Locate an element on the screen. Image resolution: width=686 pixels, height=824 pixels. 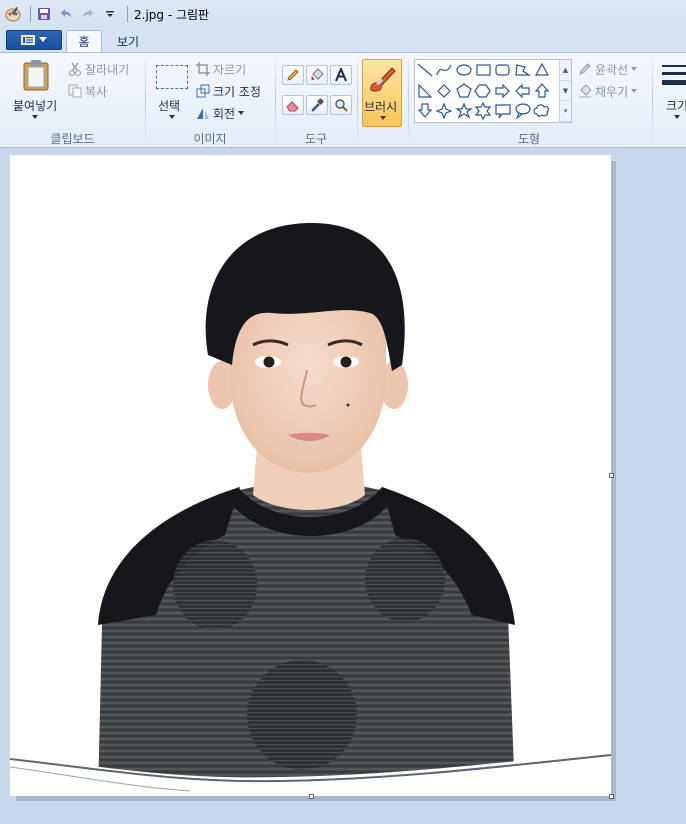
select-button: 선택 is located at coordinates (172, 93).